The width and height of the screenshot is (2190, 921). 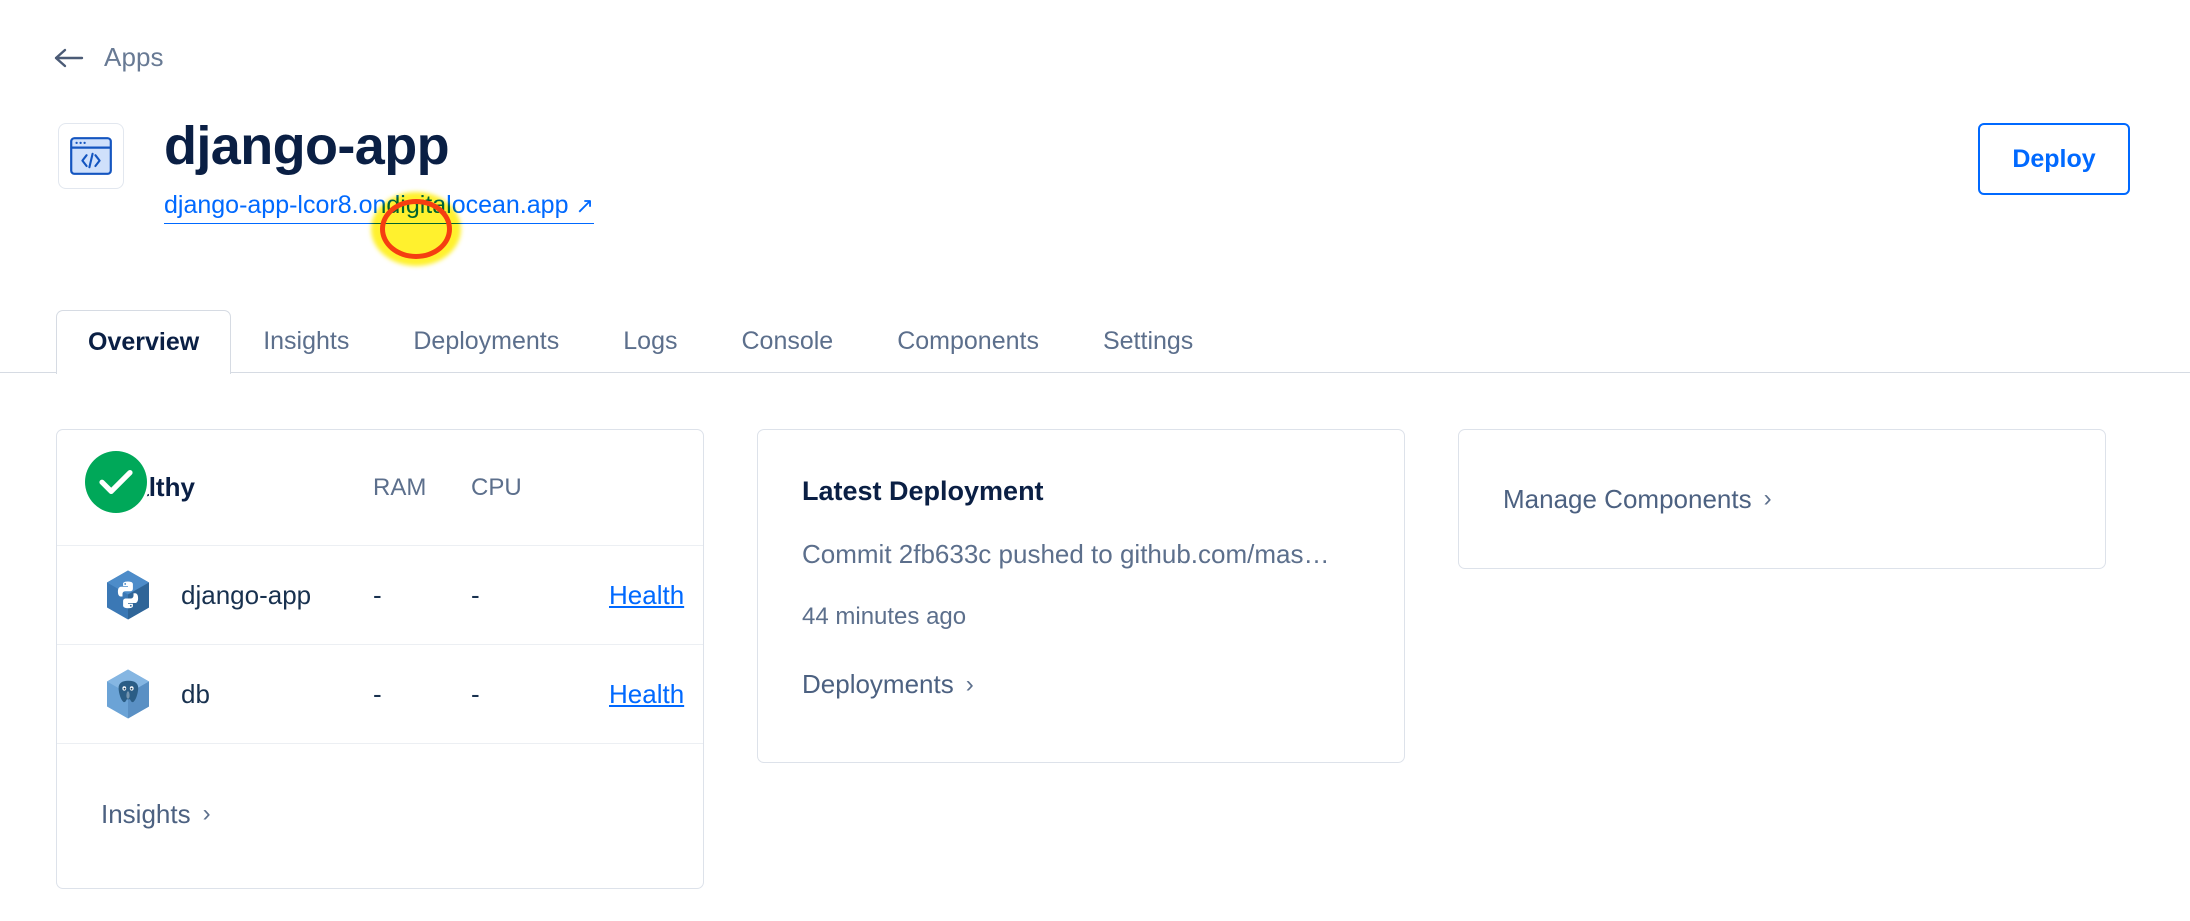 I want to click on table-row: db - - Health, so click(x=380, y=694).